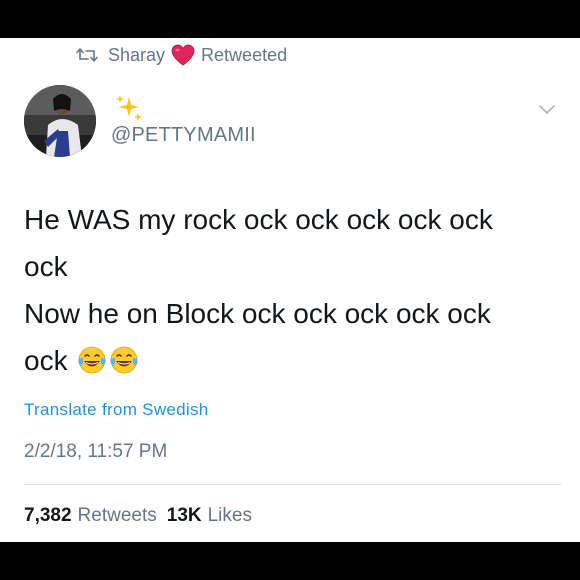 This screenshot has width=580, height=580. What do you see at coordinates (116, 410) in the screenshot?
I see `translate-link: Translate from Swedish` at bounding box center [116, 410].